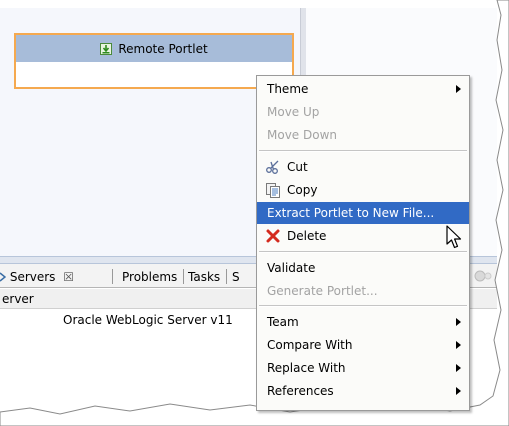  Describe the element at coordinates (293, 112) in the screenshot. I see `menu-item-label: Move Up` at that location.